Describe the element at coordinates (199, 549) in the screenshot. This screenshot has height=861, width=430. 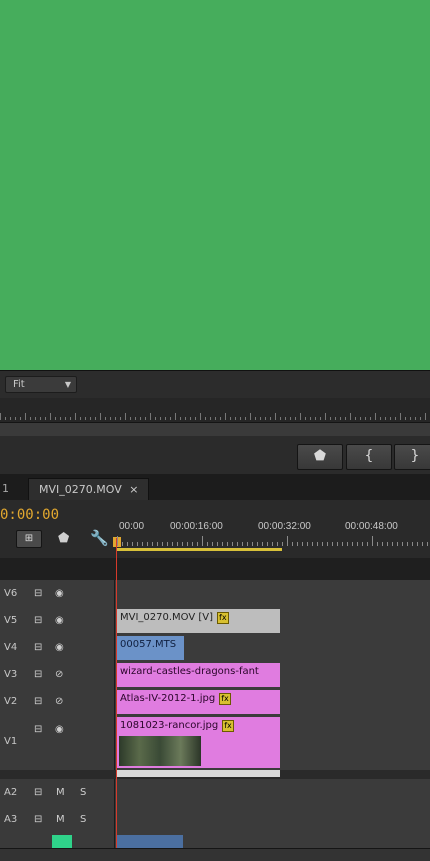
I see `work-area-bar` at that location.